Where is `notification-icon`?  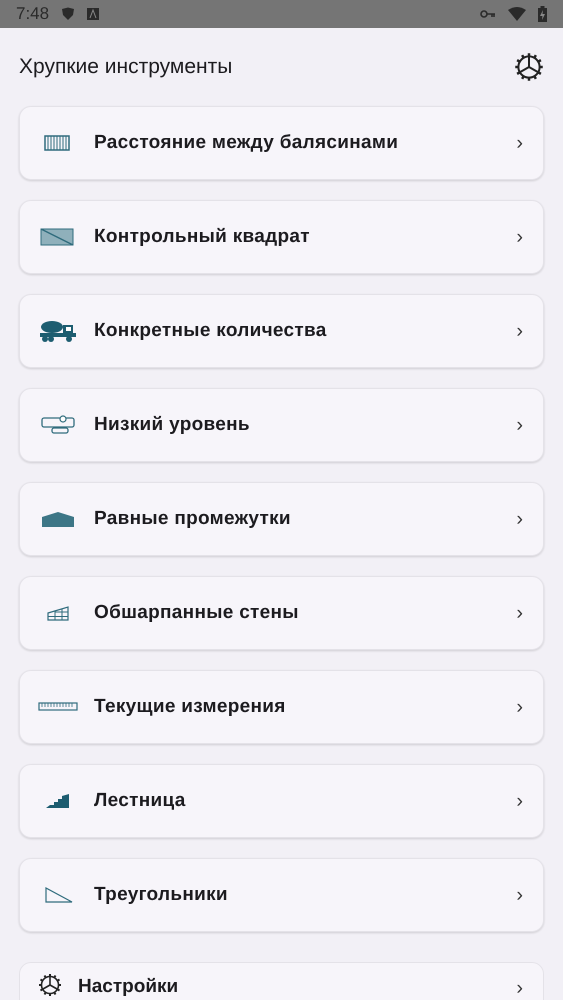
notification-icon is located at coordinates (93, 14).